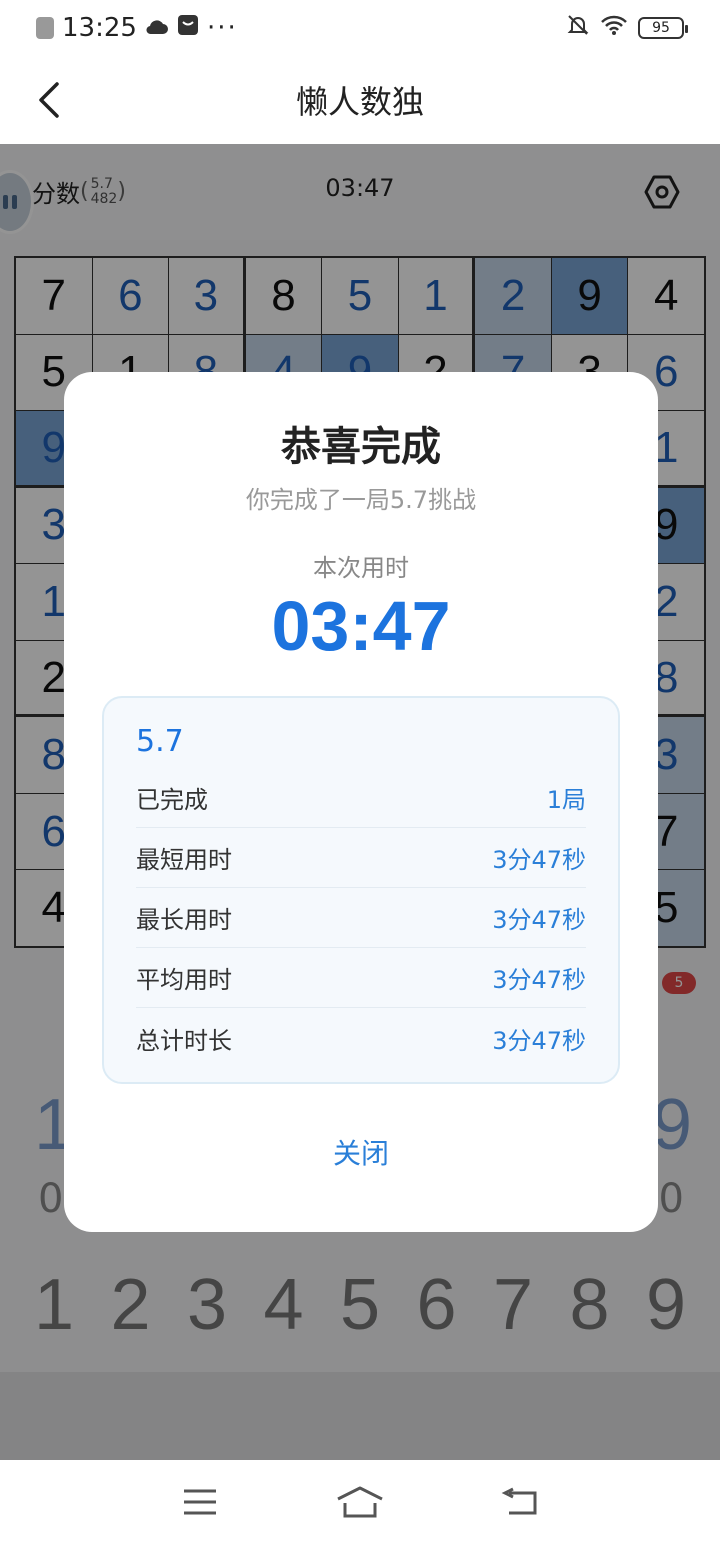 The height and width of the screenshot is (1544, 720). I want to click on status-time: 13:25, so click(99, 28).